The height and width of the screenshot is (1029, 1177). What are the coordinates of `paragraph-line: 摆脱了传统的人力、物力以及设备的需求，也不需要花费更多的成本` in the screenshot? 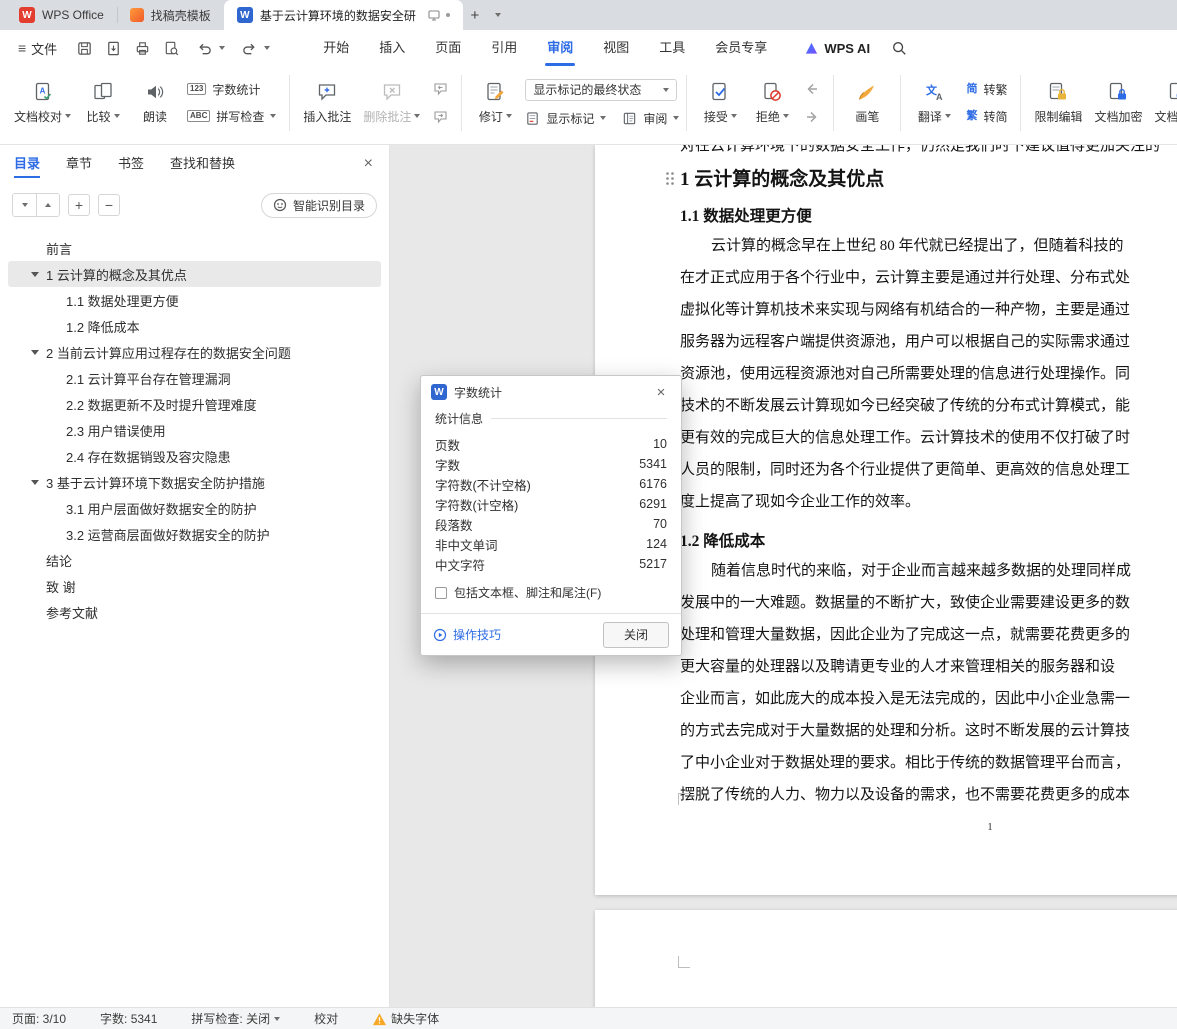 It's located at (928, 795).